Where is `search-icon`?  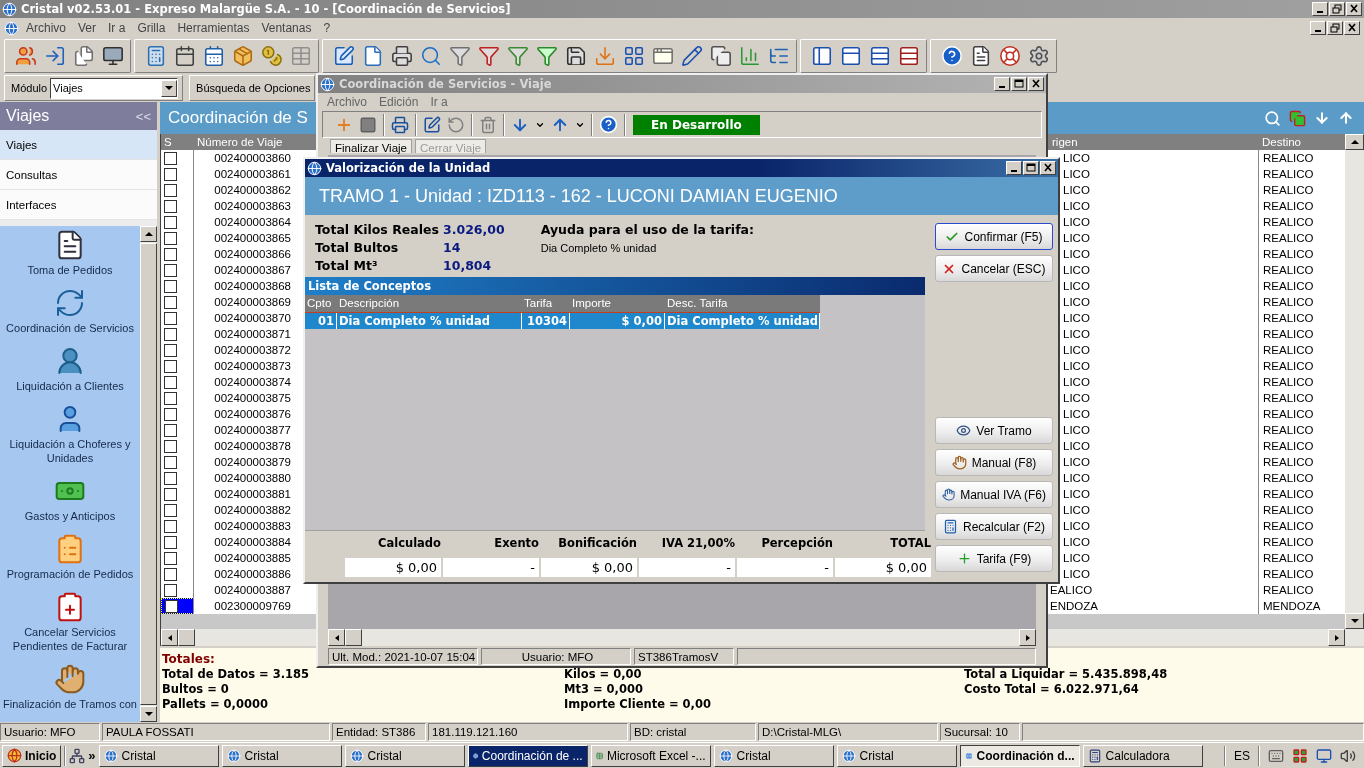
search-icon is located at coordinates (431, 56).